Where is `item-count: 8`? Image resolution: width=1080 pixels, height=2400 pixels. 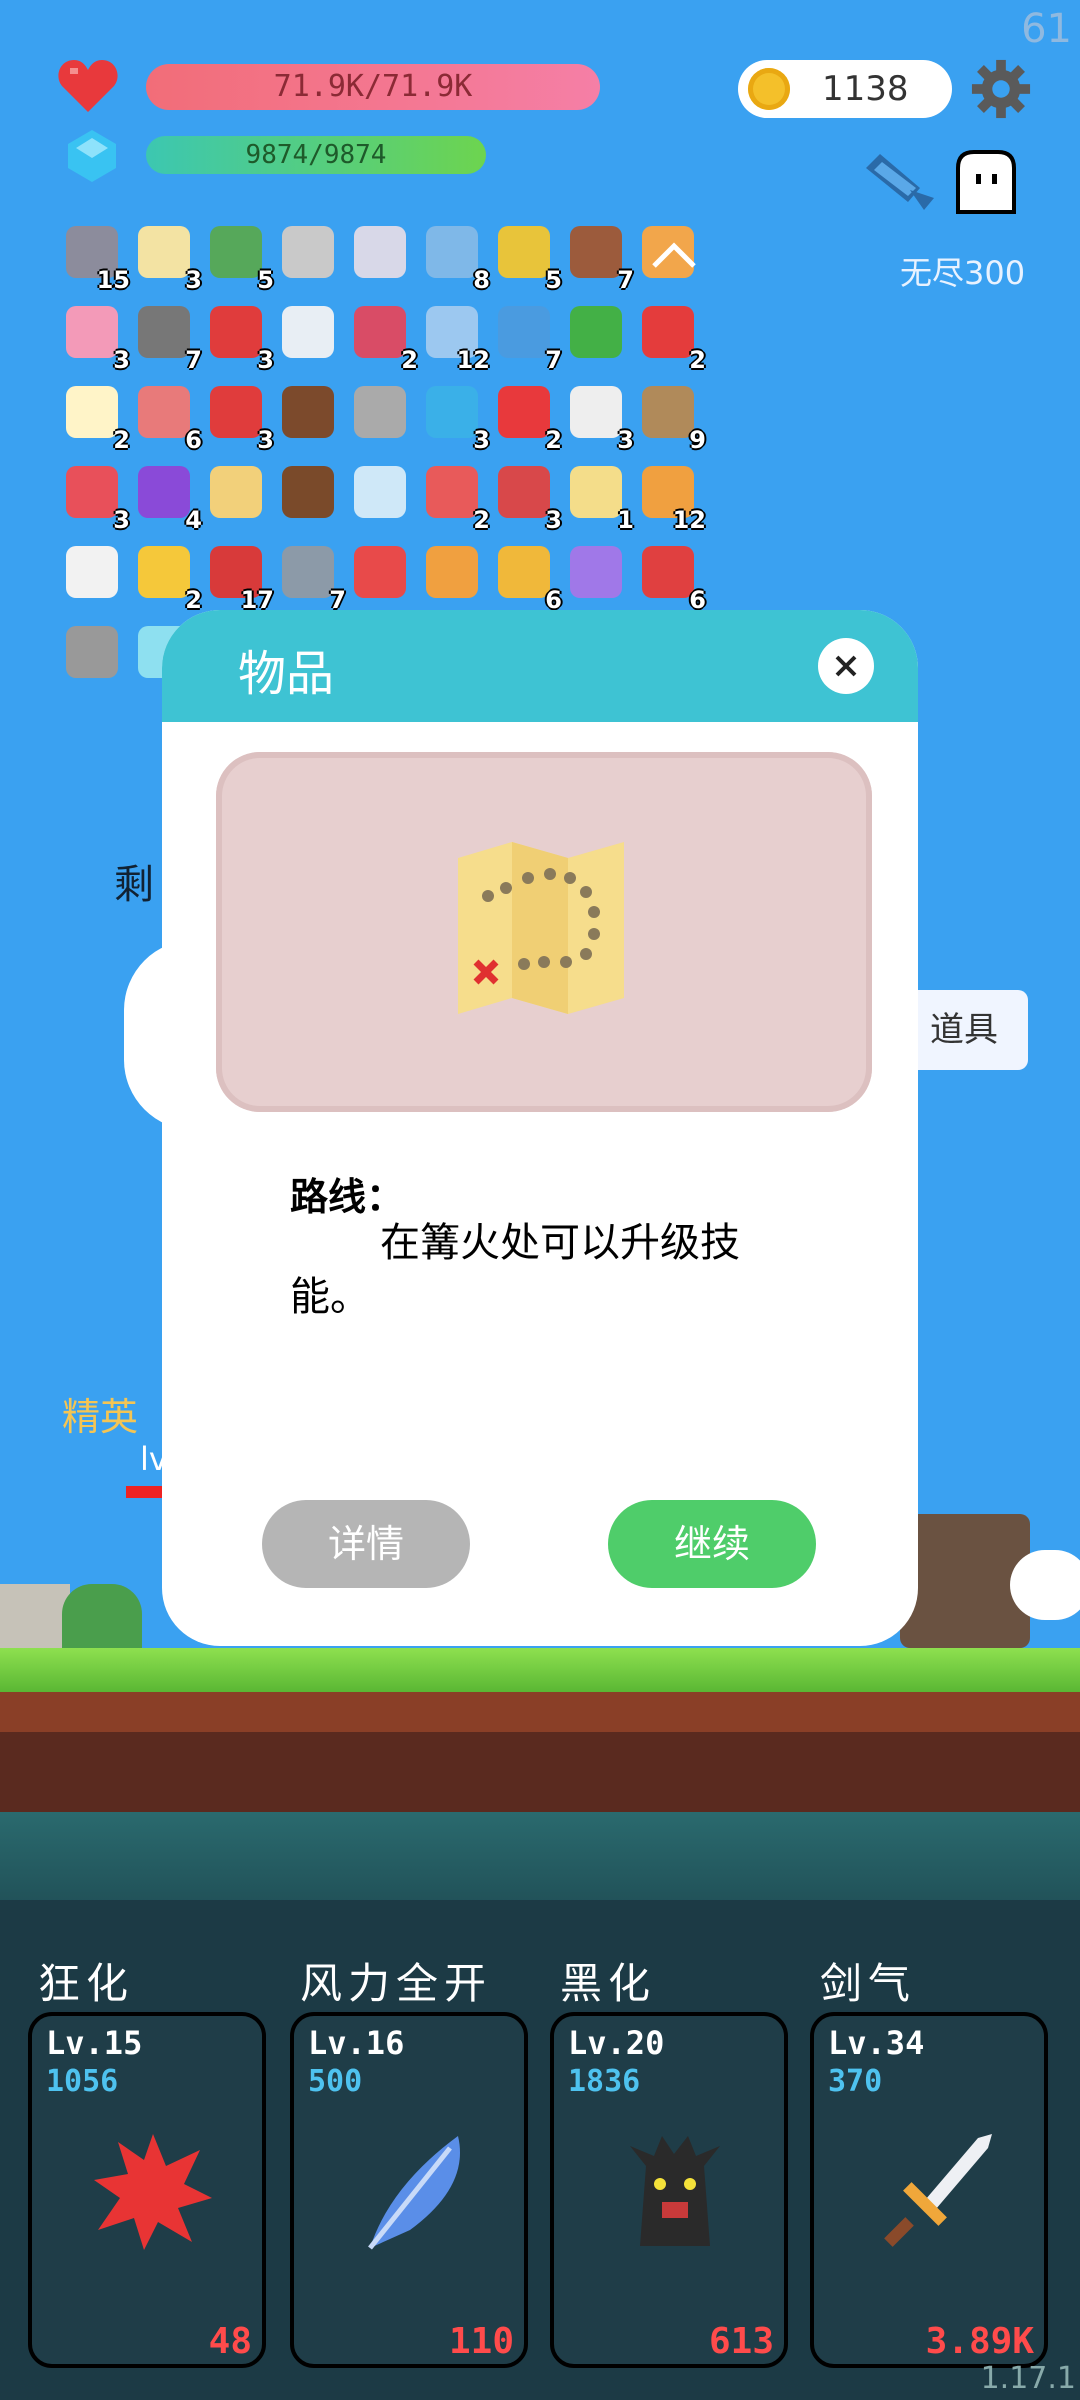
item-count: 8 is located at coordinates (481, 280).